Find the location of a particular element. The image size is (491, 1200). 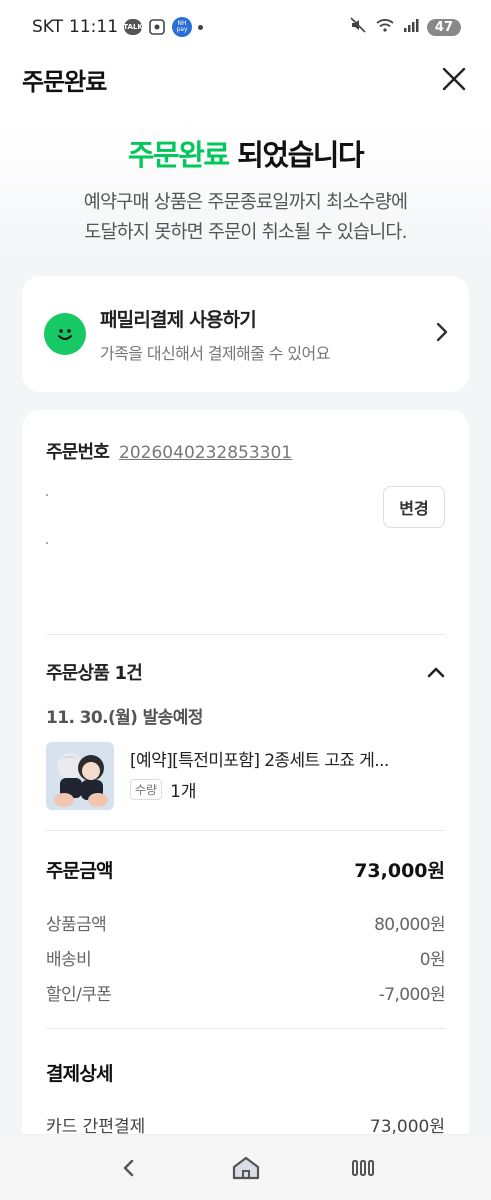

talk-icon: TALK is located at coordinates (133, 27).